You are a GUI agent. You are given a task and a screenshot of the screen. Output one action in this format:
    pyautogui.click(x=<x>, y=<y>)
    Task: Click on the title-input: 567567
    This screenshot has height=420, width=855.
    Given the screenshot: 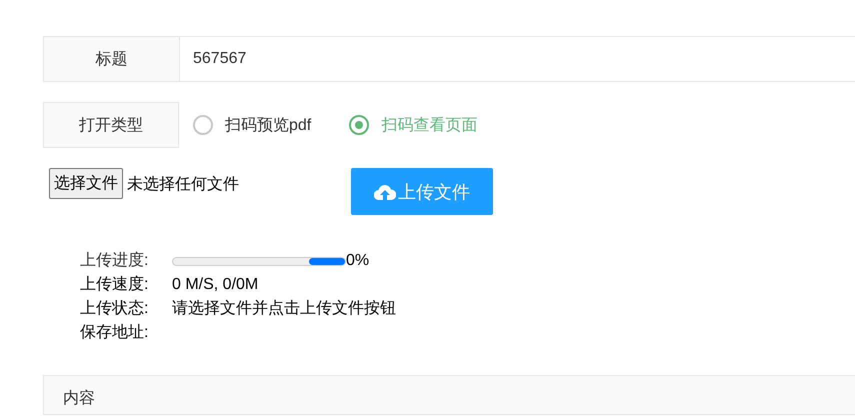 What is the action you would take?
    pyautogui.click(x=517, y=59)
    